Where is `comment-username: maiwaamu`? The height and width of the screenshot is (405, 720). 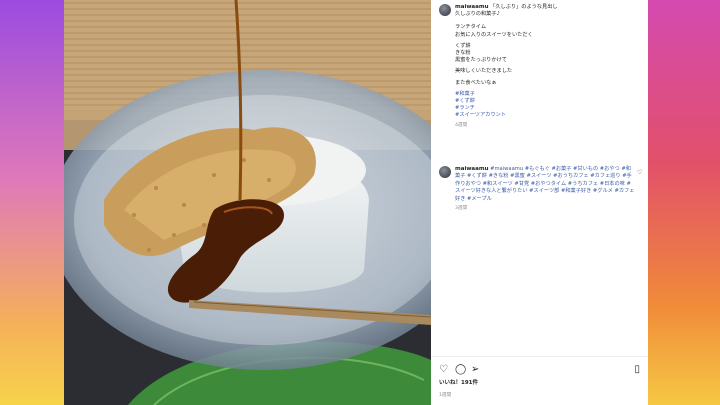 comment-username: maiwaamu is located at coordinates (471, 169).